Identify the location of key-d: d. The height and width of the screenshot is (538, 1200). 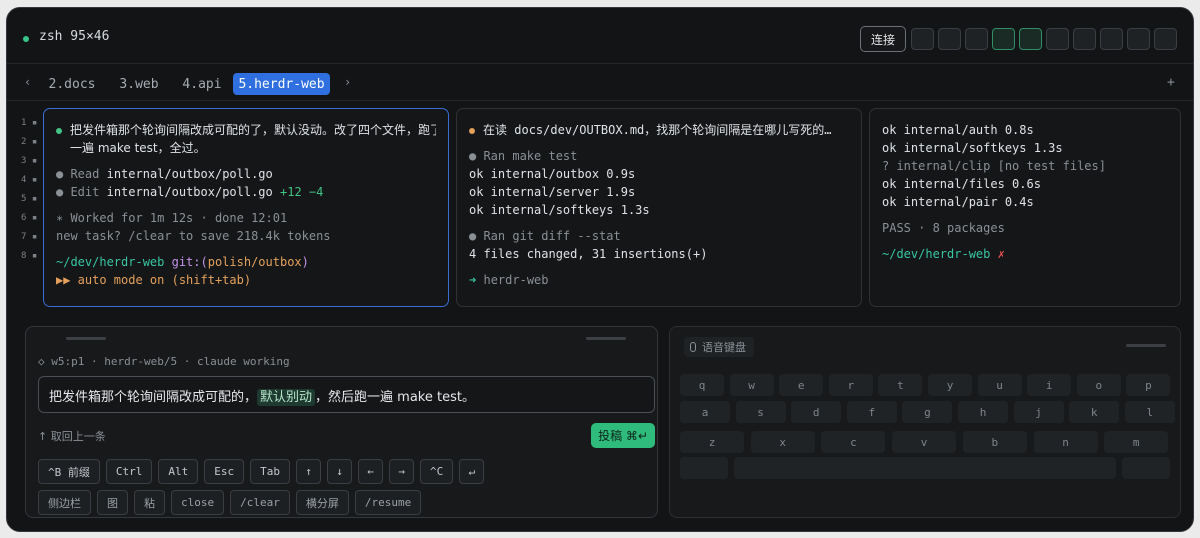
(816, 412).